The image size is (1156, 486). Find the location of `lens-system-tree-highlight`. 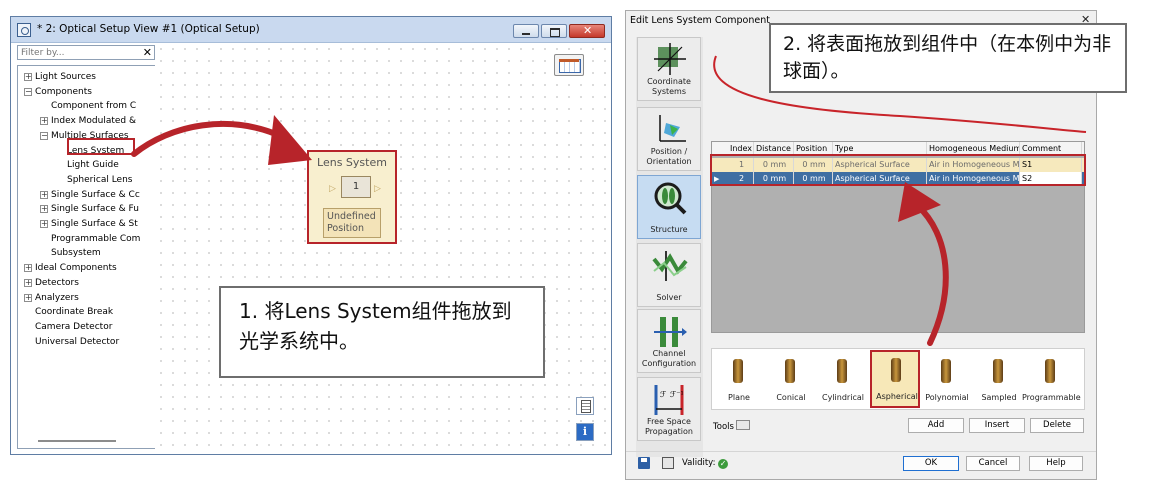

lens-system-tree-highlight is located at coordinates (101, 146).